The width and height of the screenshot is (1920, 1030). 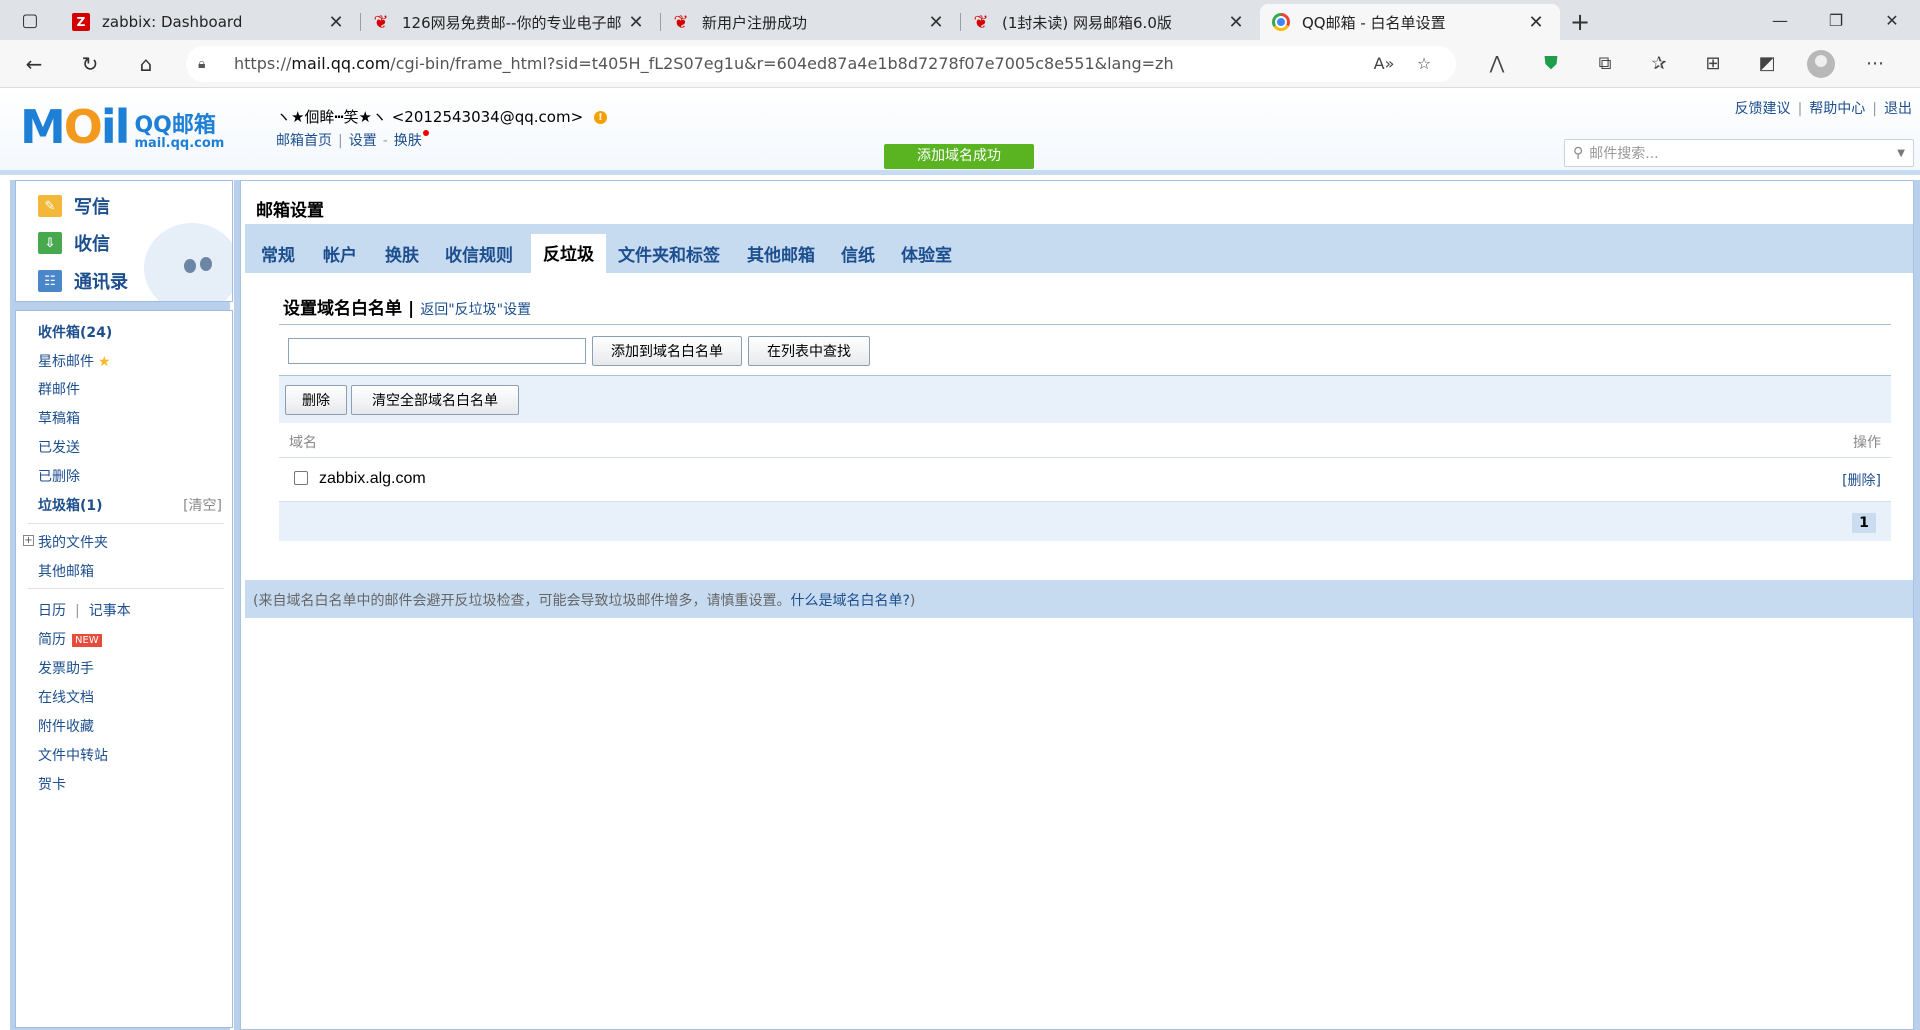 I want to click on tab-stationery: 信纸, so click(x=858, y=253).